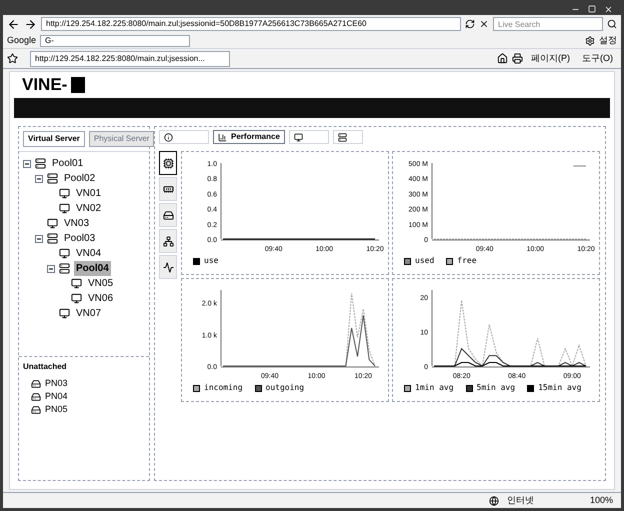 The image size is (624, 511). What do you see at coordinates (548, 24) in the screenshot?
I see `search-field: Live Search` at bounding box center [548, 24].